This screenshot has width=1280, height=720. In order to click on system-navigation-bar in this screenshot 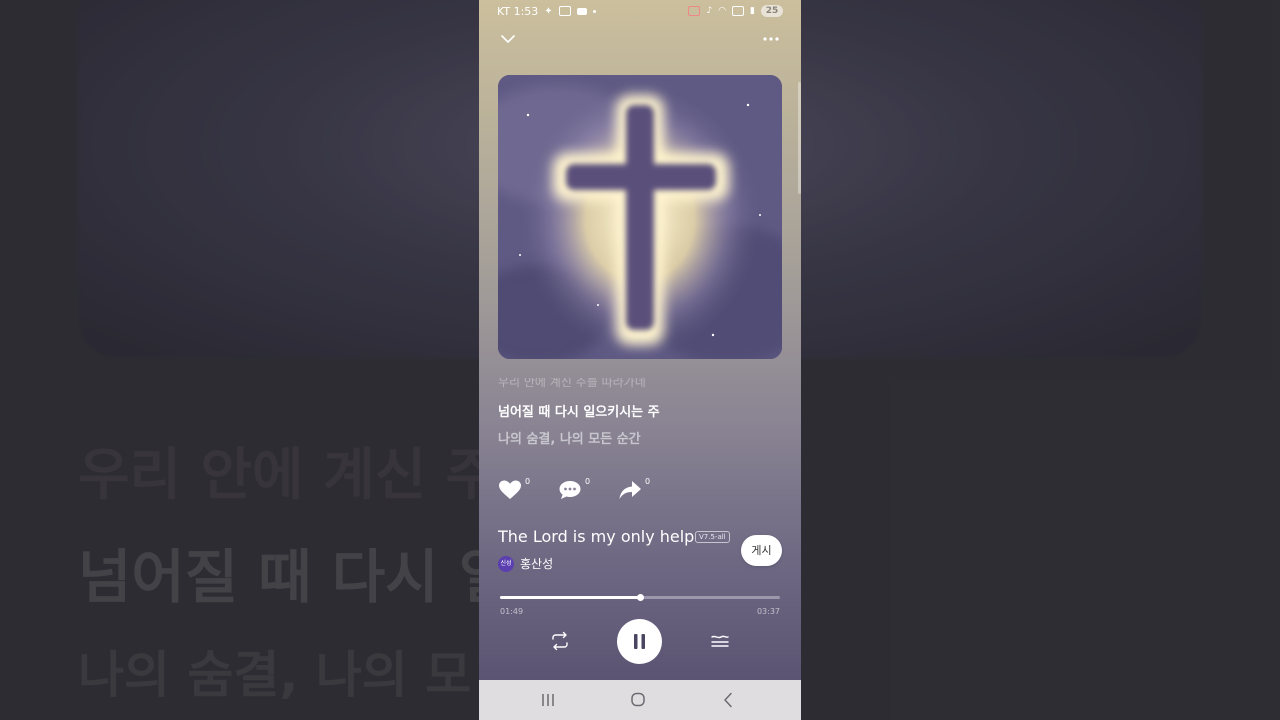, I will do `click(640, 700)`.